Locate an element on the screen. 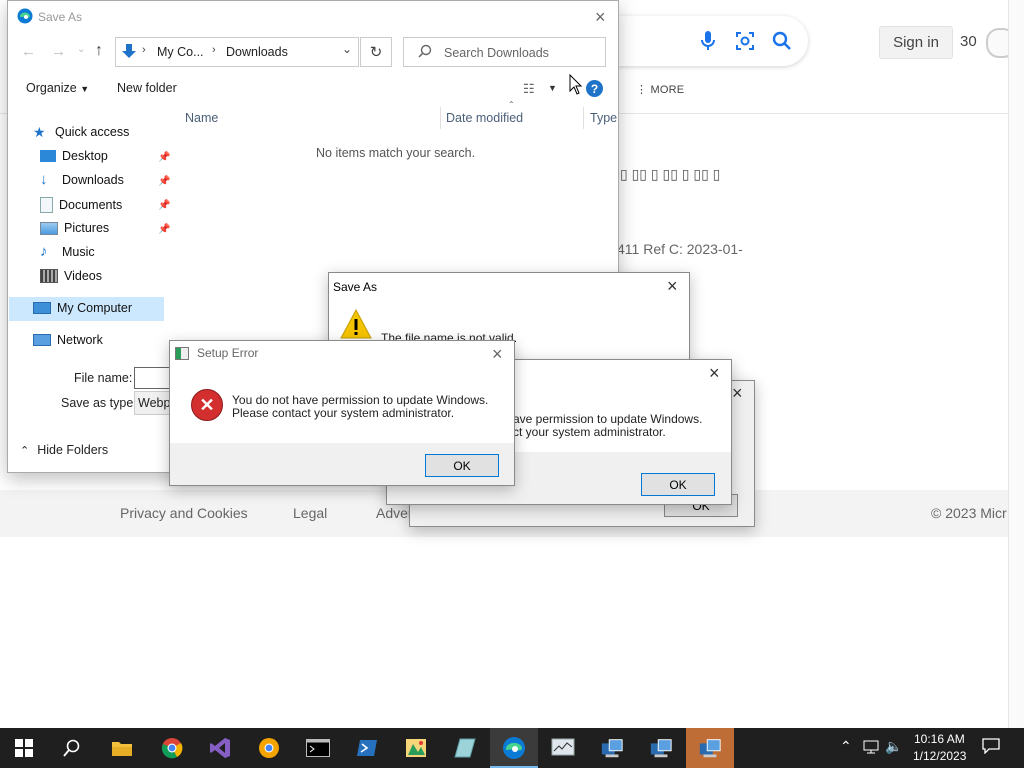 This screenshot has height=768, width=1024. privacy-link: Privacy and Cookies is located at coordinates (184, 513).